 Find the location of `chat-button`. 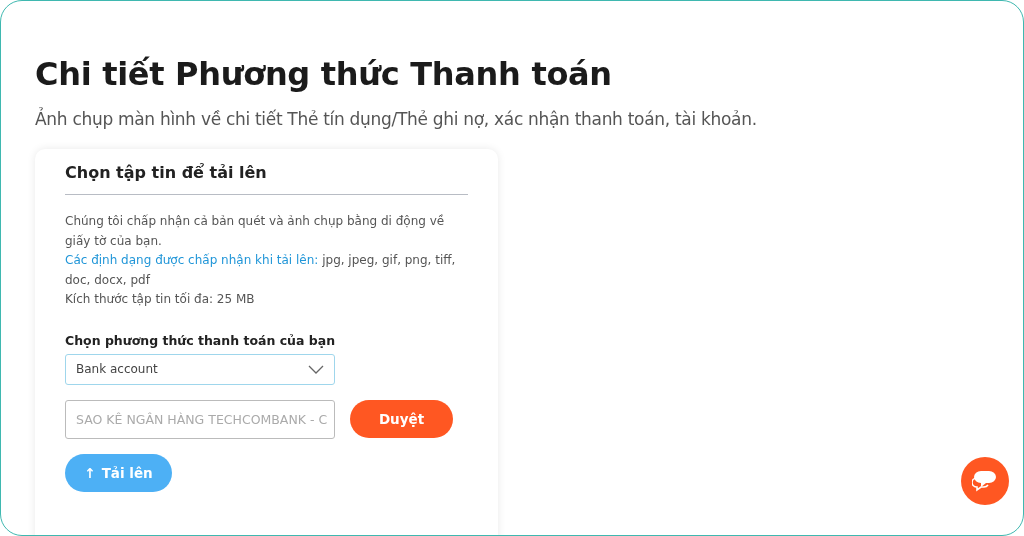

chat-button is located at coordinates (985, 481).